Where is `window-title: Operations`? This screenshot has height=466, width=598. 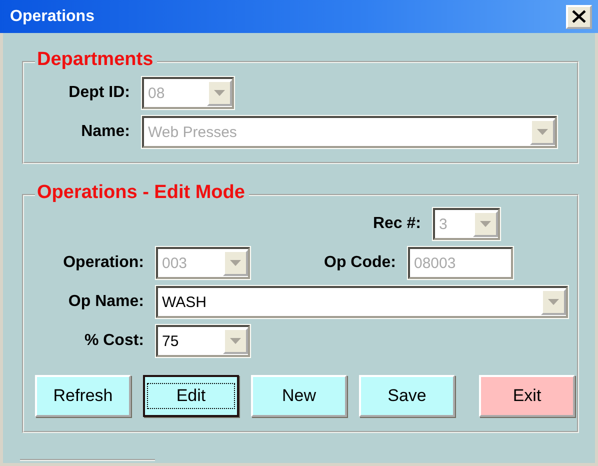
window-title: Operations is located at coordinates (52, 17).